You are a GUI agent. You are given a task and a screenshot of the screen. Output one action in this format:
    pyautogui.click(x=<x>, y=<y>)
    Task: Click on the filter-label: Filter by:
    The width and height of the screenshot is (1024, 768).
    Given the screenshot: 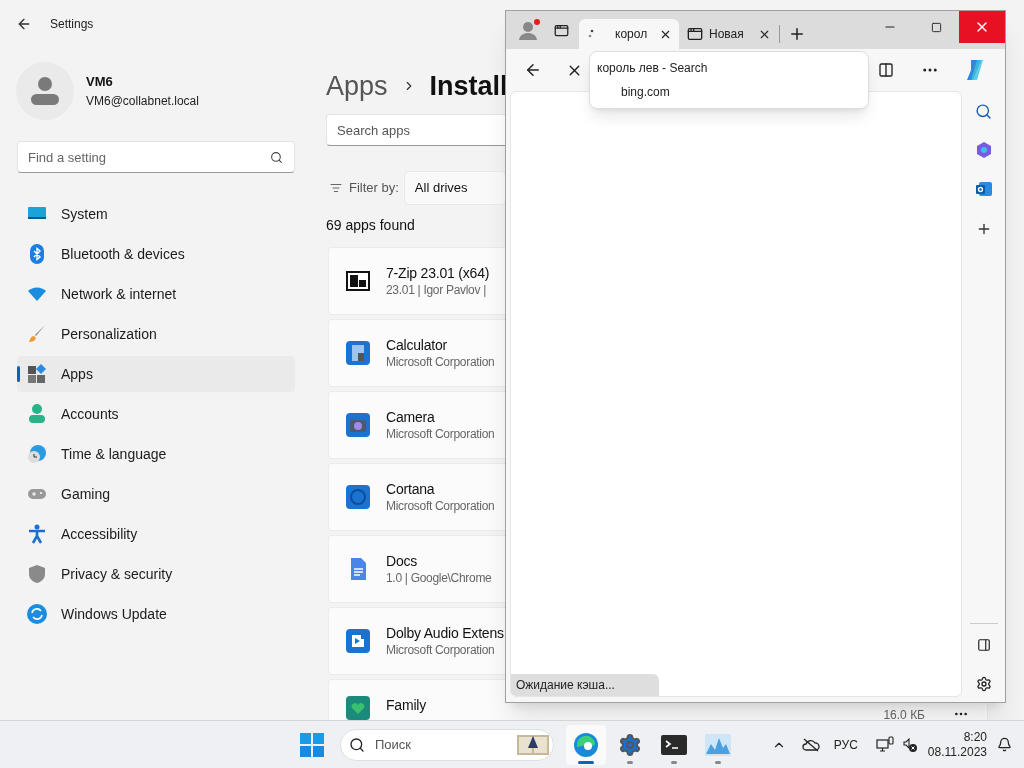 What is the action you would take?
    pyautogui.click(x=374, y=188)
    